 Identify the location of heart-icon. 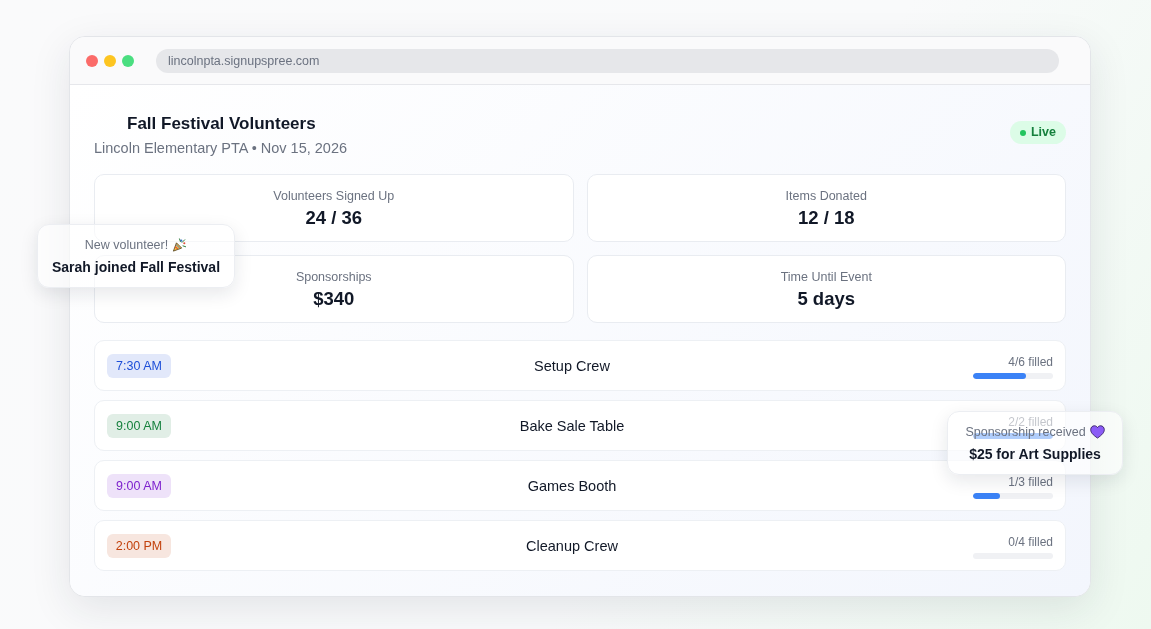
(1097, 431).